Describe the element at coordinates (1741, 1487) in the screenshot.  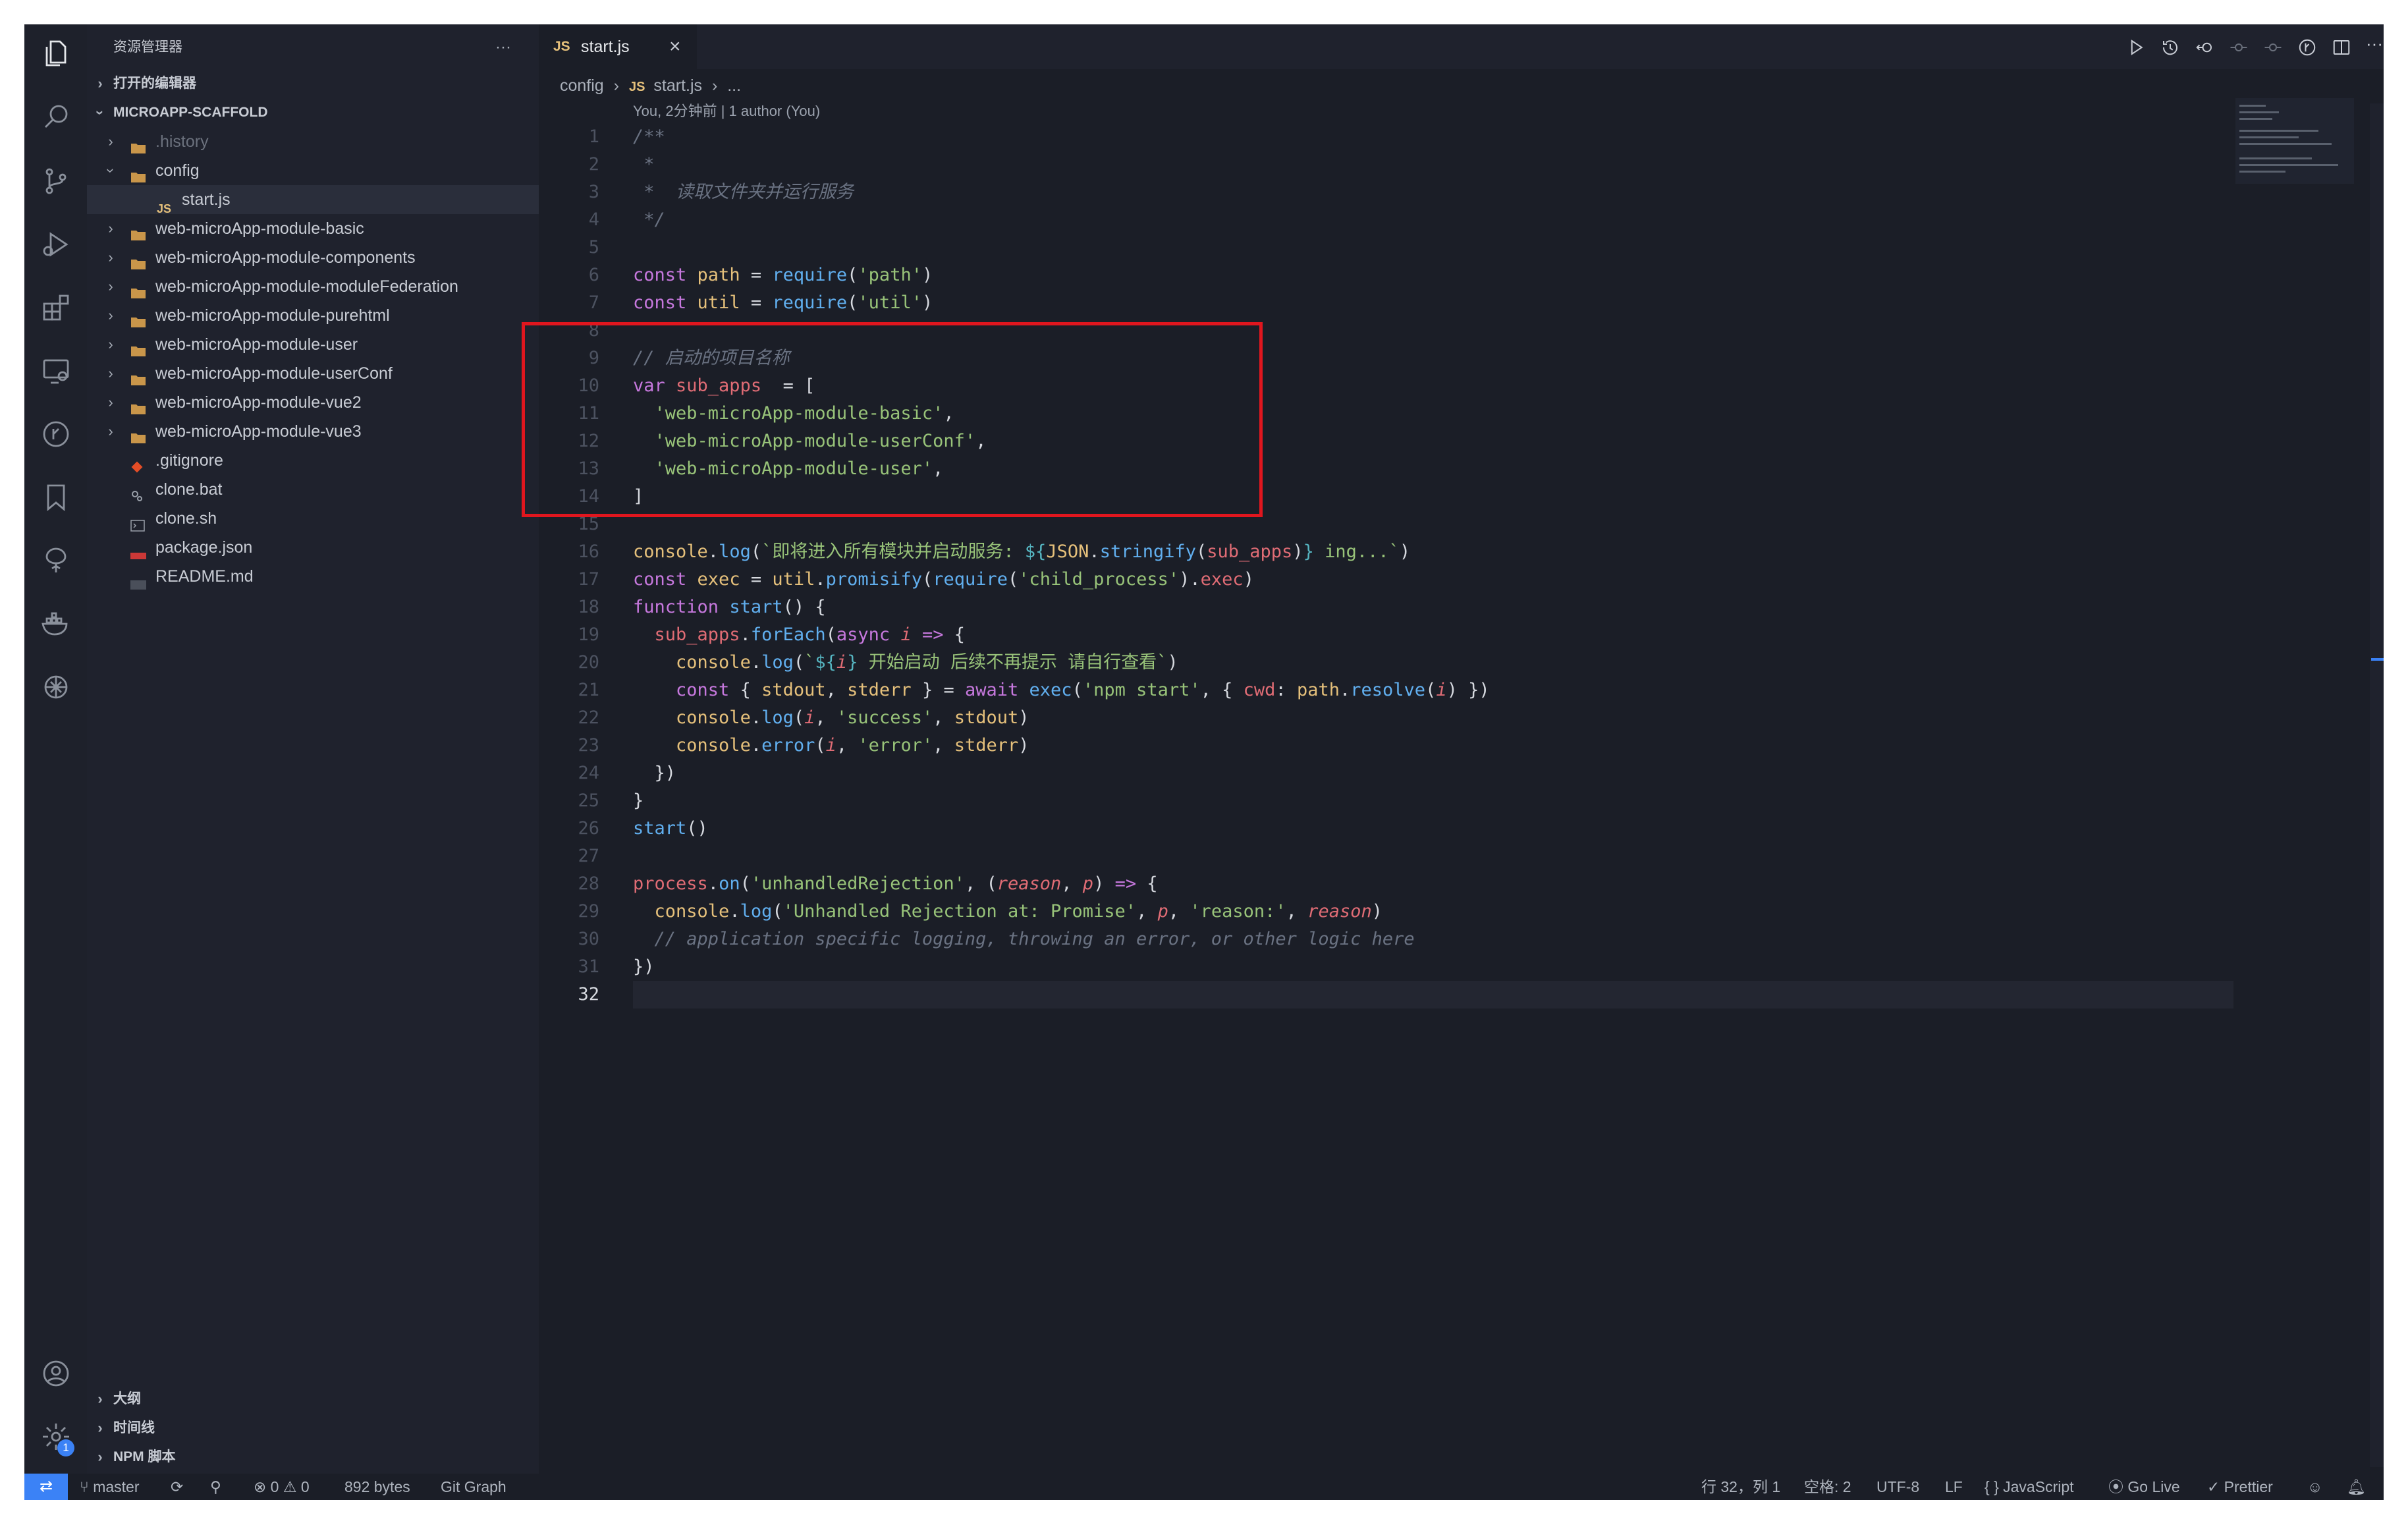
I see `cursor-position: 行 32，列 1` at that location.